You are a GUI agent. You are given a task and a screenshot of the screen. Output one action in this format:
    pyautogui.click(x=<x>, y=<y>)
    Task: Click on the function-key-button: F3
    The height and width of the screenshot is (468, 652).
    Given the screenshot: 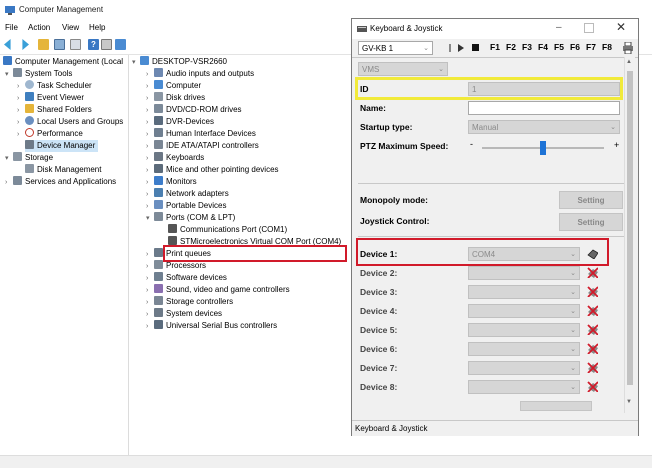 What is the action you would take?
    pyautogui.click(x=527, y=47)
    